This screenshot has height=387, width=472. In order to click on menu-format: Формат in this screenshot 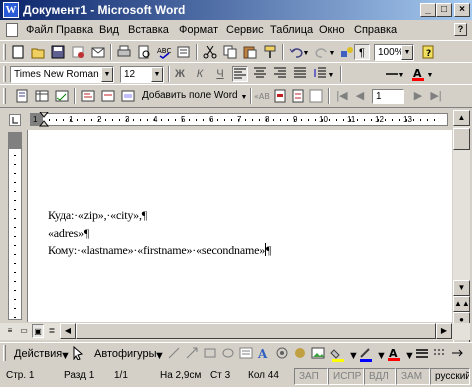, I will do `click(198, 30)`.